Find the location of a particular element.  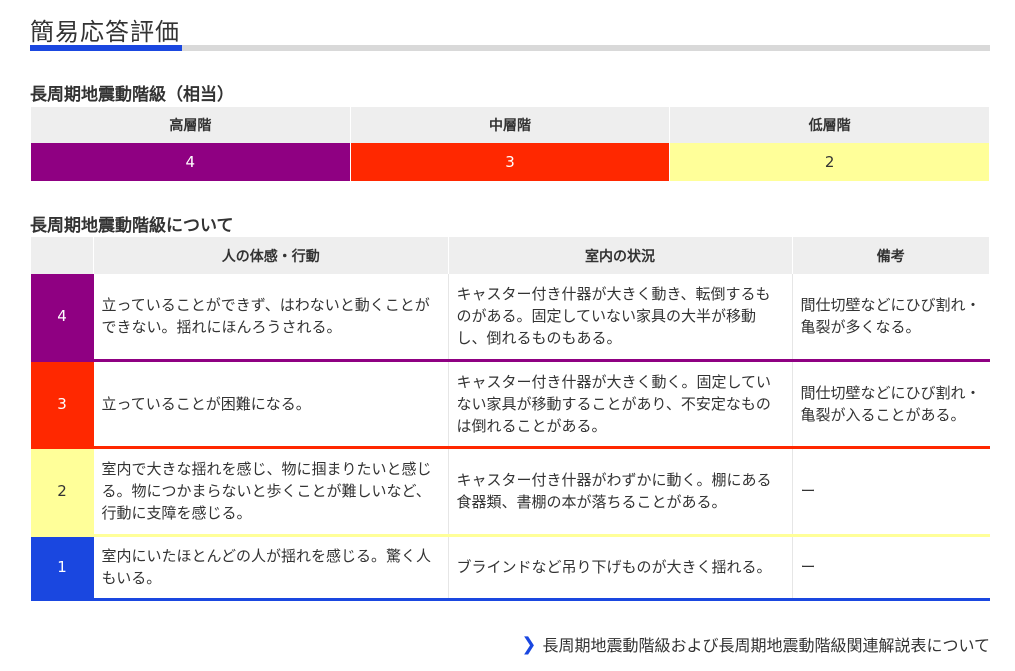

header-low-floor: 低層階 is located at coordinates (829, 125).